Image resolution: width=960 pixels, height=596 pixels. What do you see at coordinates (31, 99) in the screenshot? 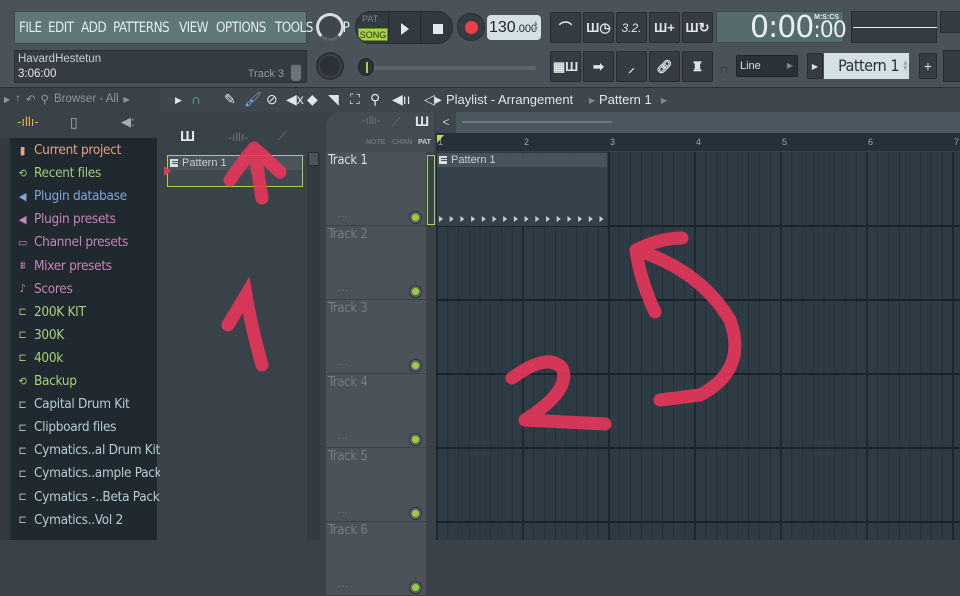
I see `undo-icon: ↶` at bounding box center [31, 99].